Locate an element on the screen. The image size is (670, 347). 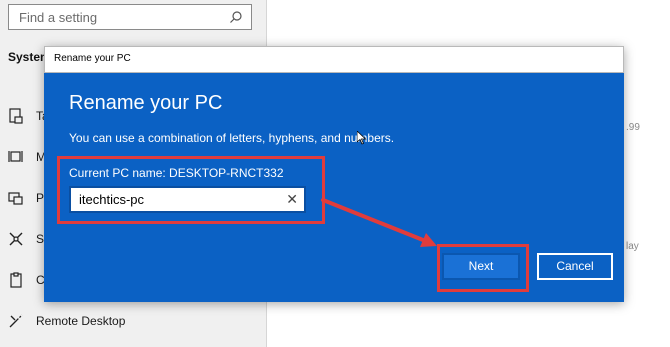
annotation-arrow-icon is located at coordinates (379, 222).